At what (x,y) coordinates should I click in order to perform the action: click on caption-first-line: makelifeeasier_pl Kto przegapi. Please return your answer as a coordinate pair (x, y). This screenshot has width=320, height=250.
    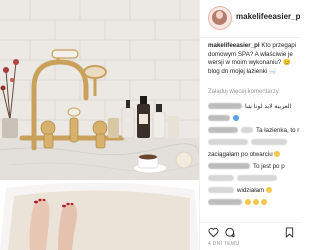
    Looking at the image, I should click on (254, 46).